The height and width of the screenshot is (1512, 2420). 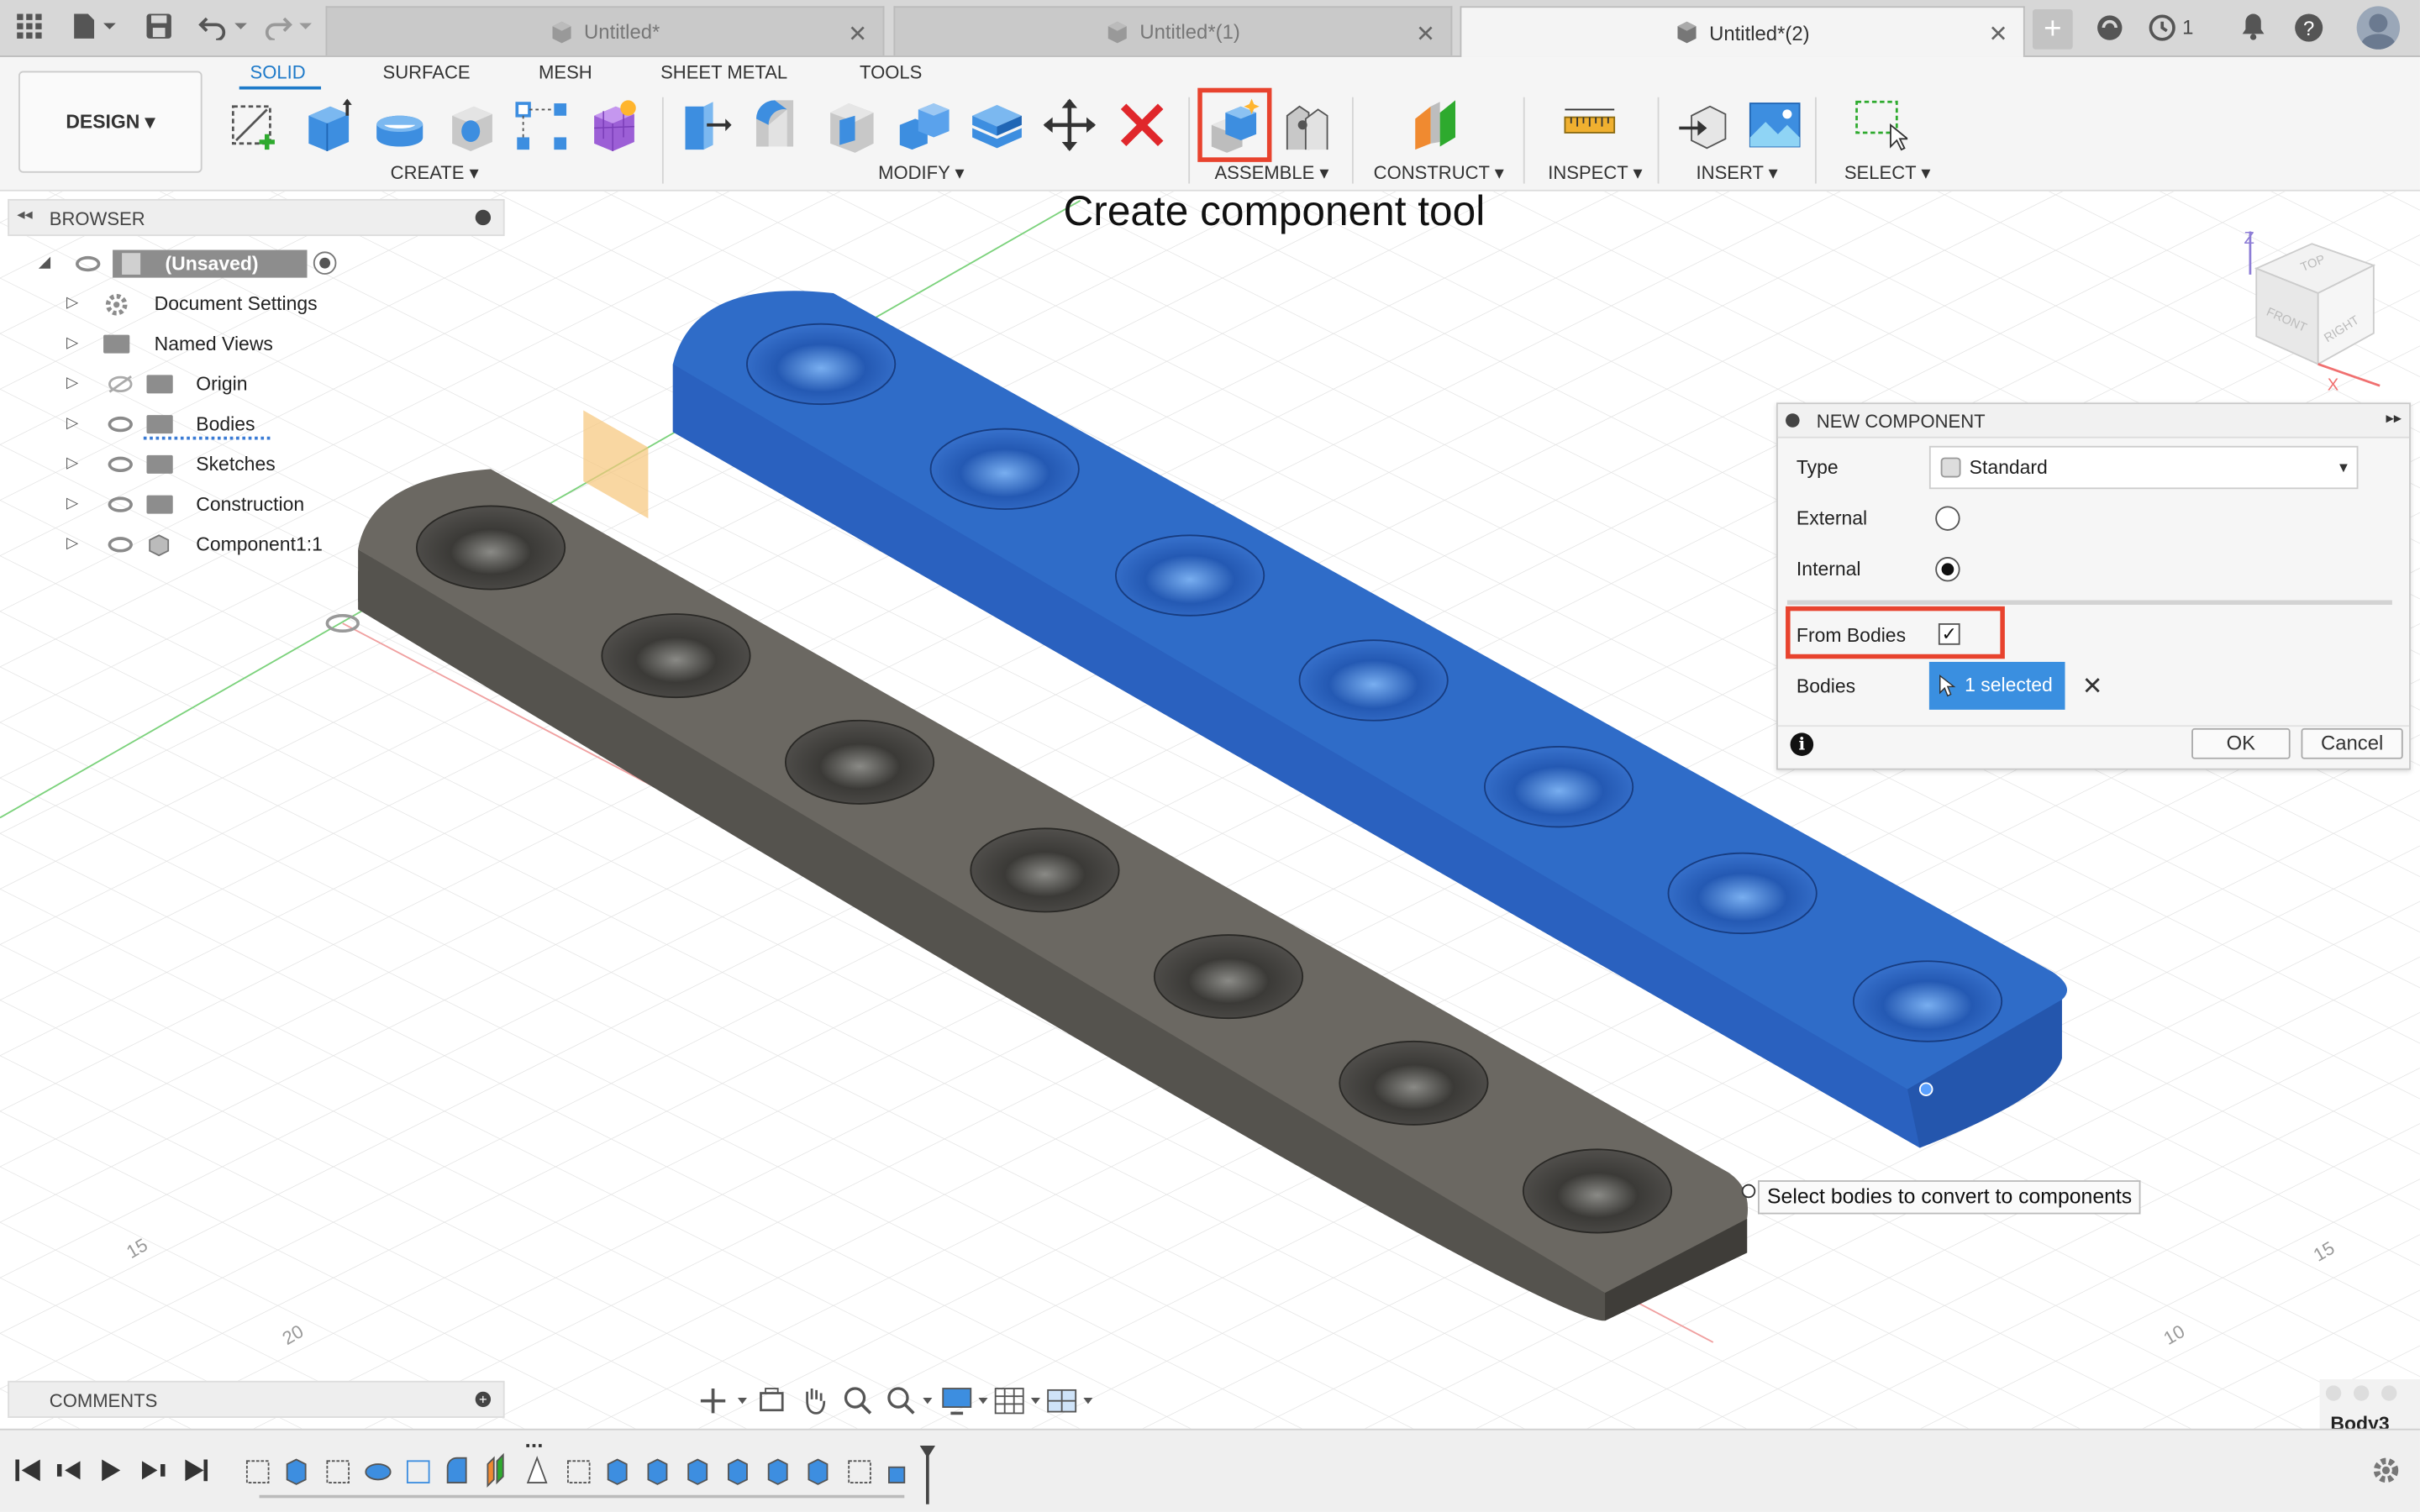 What do you see at coordinates (996, 125) in the screenshot?
I see `offset-faces-icon` at bounding box center [996, 125].